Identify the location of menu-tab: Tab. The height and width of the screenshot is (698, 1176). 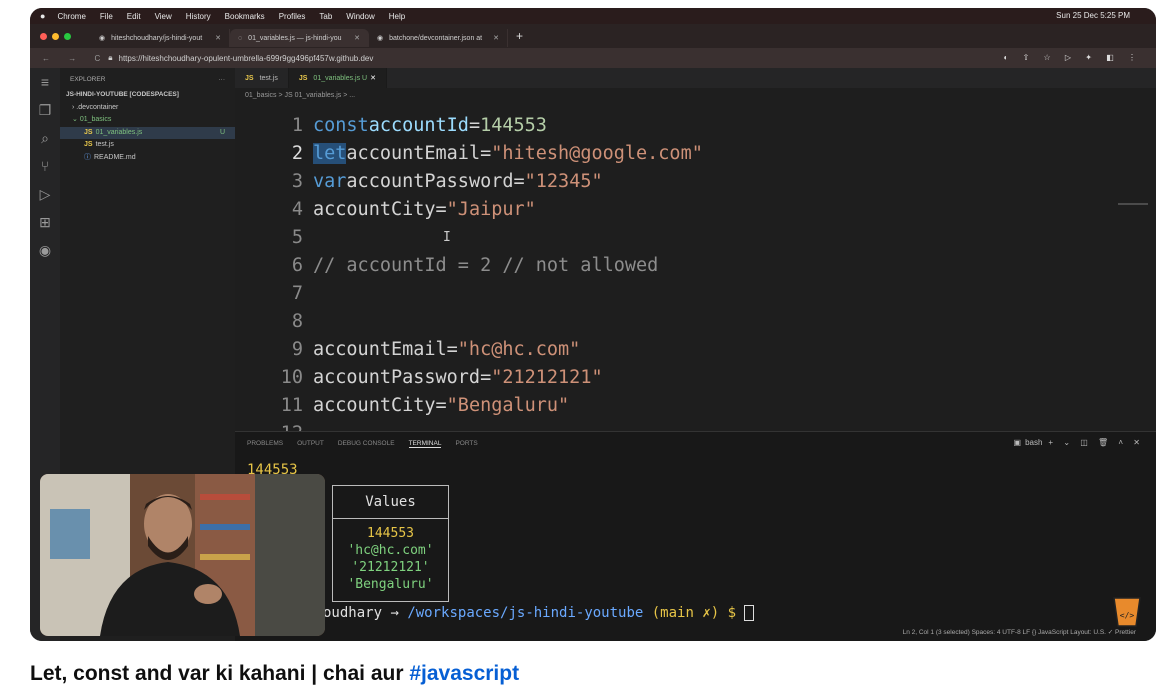
(325, 16).